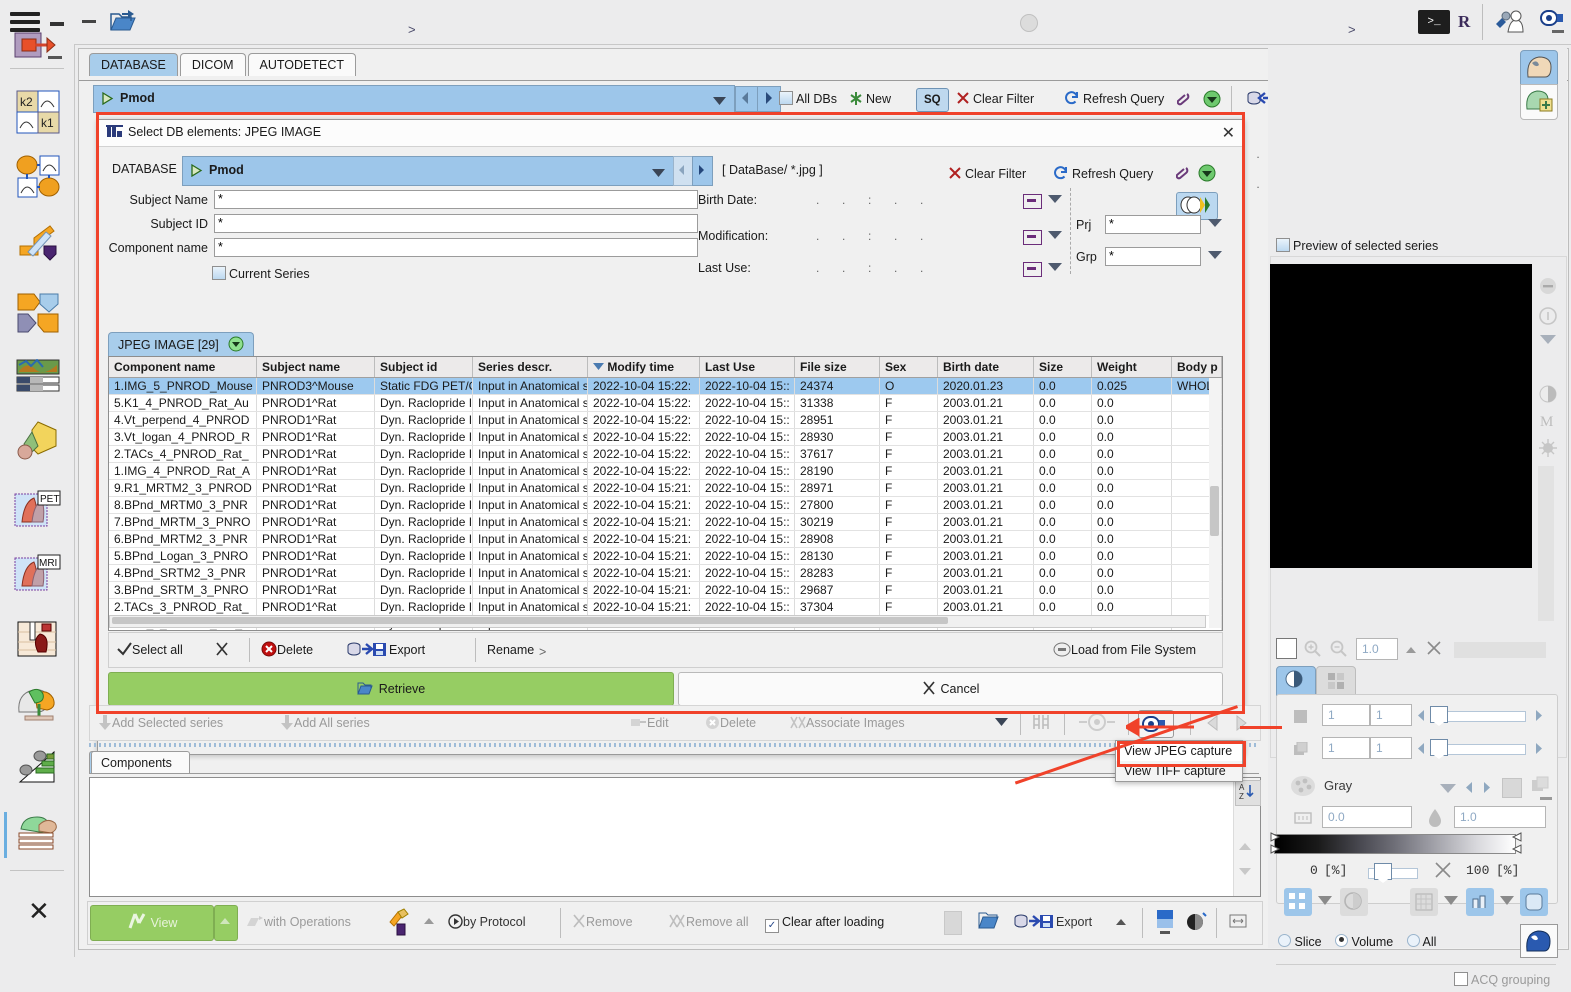 The height and width of the screenshot is (992, 1571). What do you see at coordinates (1097, 723) in the screenshot?
I see `dicom-tools-icon` at bounding box center [1097, 723].